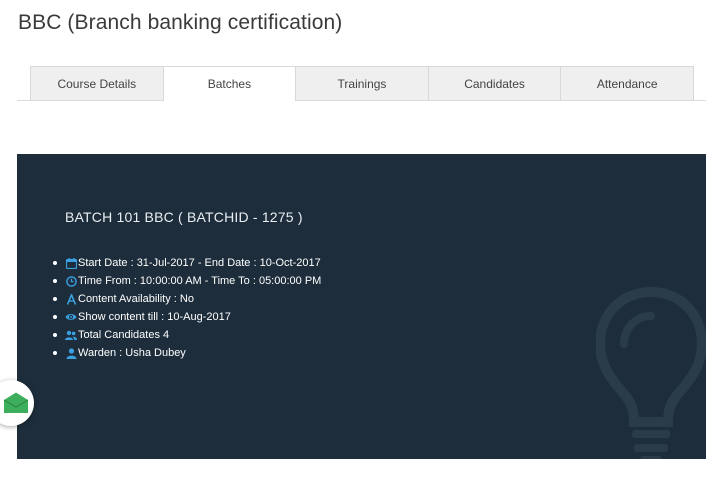  I want to click on list-item-total-candidates: Total Candidates 4, so click(186, 335).